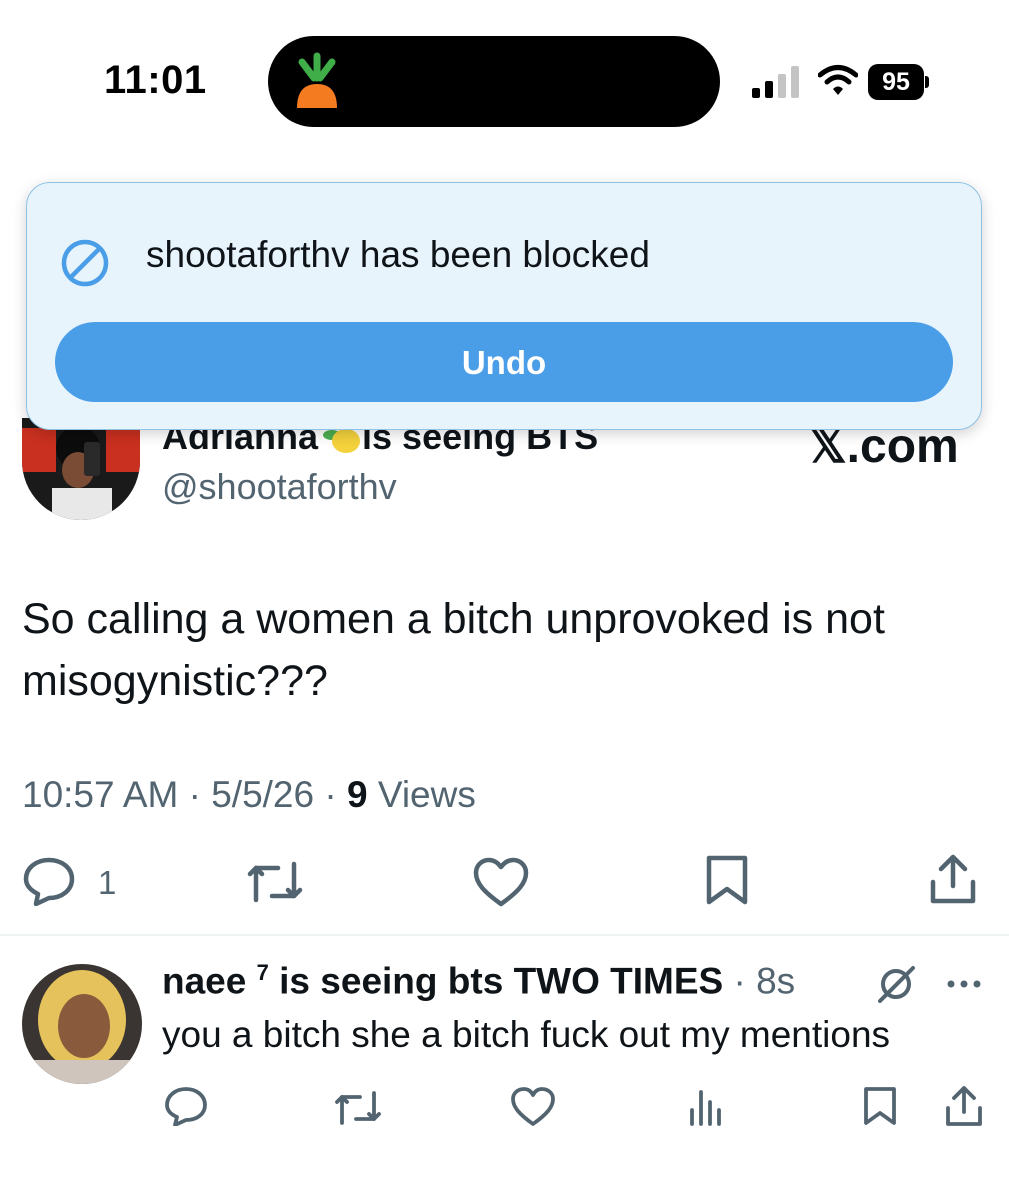  I want to click on reply-count: 1, so click(107, 882).